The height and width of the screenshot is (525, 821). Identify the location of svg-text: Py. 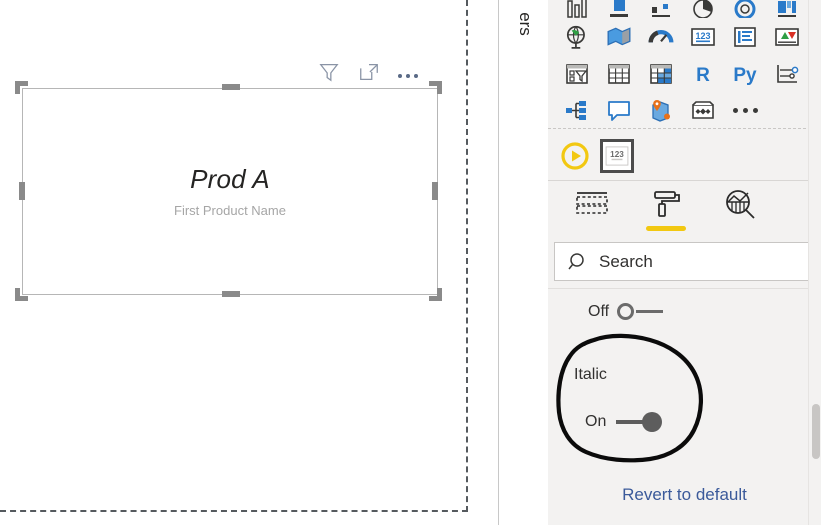
(745, 75).